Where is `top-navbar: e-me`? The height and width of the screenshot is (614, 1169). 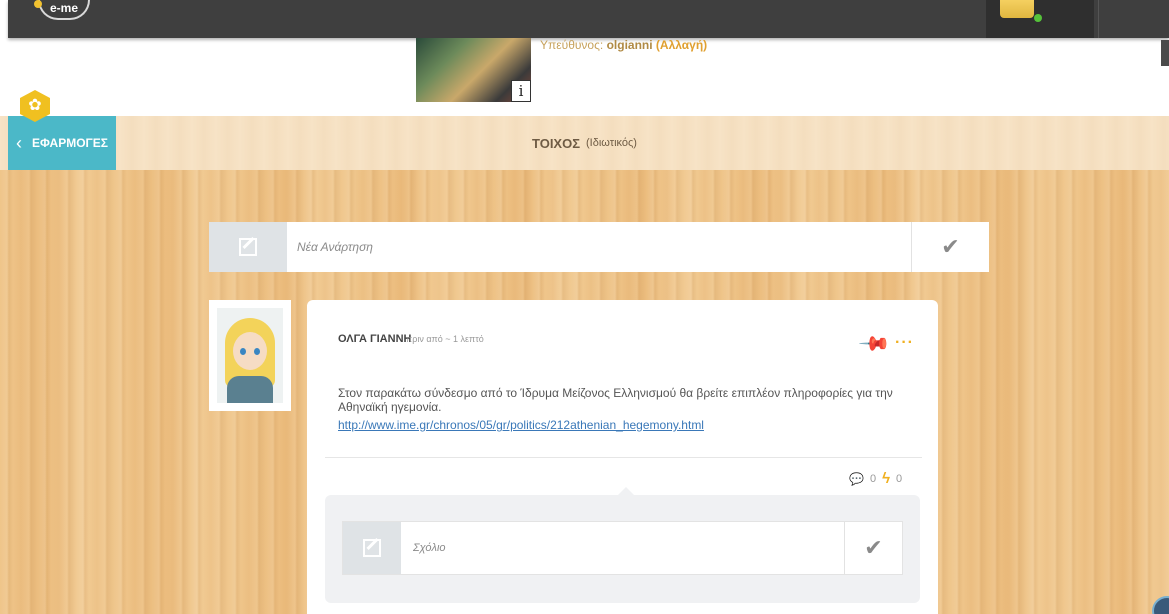 top-navbar: e-me is located at coordinates (588, 19).